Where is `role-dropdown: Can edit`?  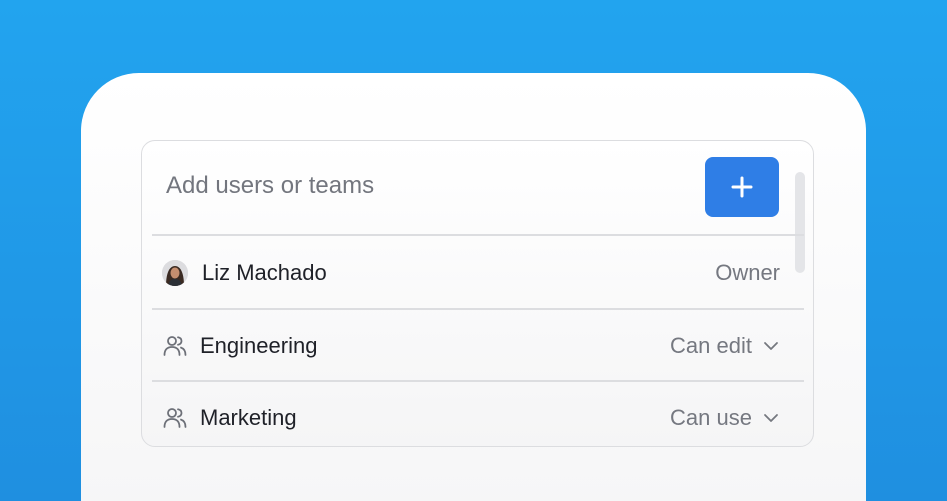
role-dropdown: Can edit is located at coordinates (725, 346).